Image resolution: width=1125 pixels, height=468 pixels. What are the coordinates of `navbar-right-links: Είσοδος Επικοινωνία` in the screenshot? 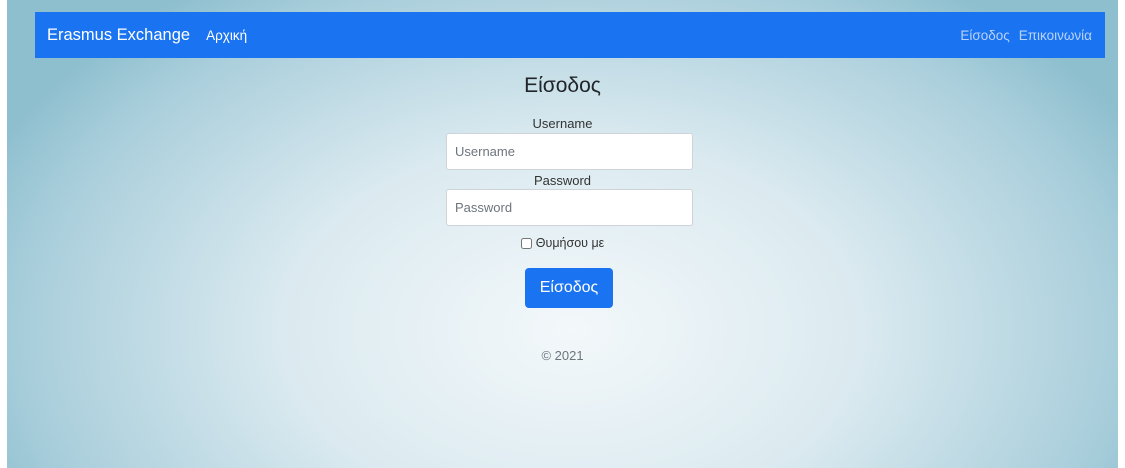 It's located at (1026, 35).